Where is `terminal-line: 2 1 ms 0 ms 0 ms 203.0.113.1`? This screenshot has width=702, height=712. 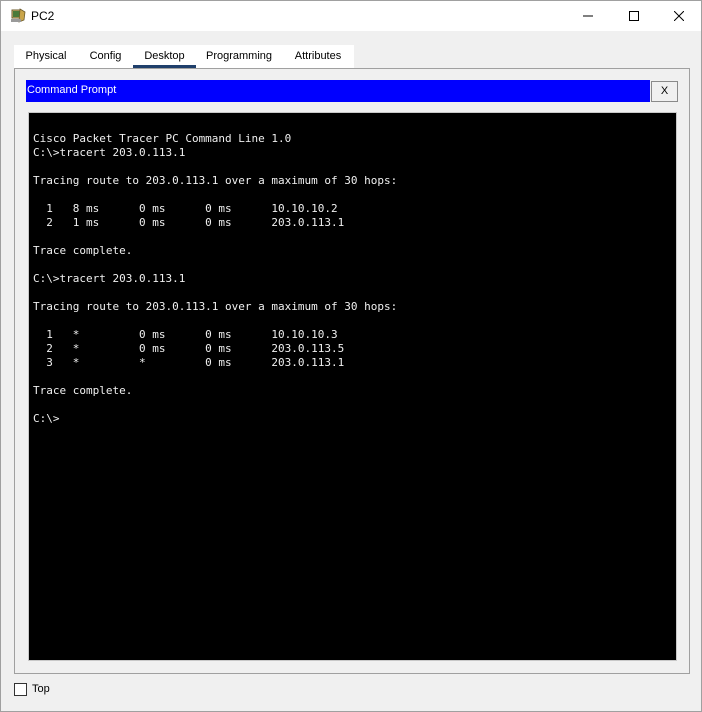
terminal-line: 2 1 ms 0 ms 0 ms 203.0.113.1 is located at coordinates (189, 222).